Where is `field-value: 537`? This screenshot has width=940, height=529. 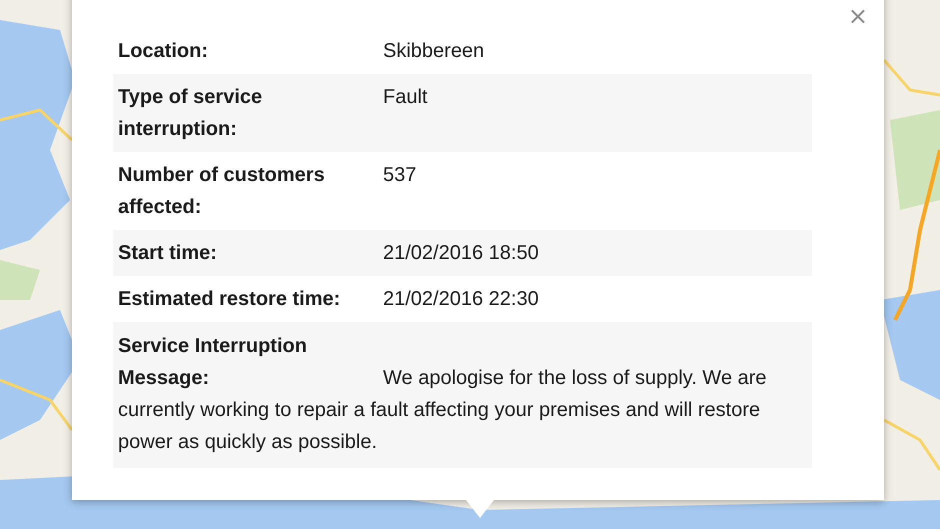
field-value: 537 is located at coordinates (400, 175).